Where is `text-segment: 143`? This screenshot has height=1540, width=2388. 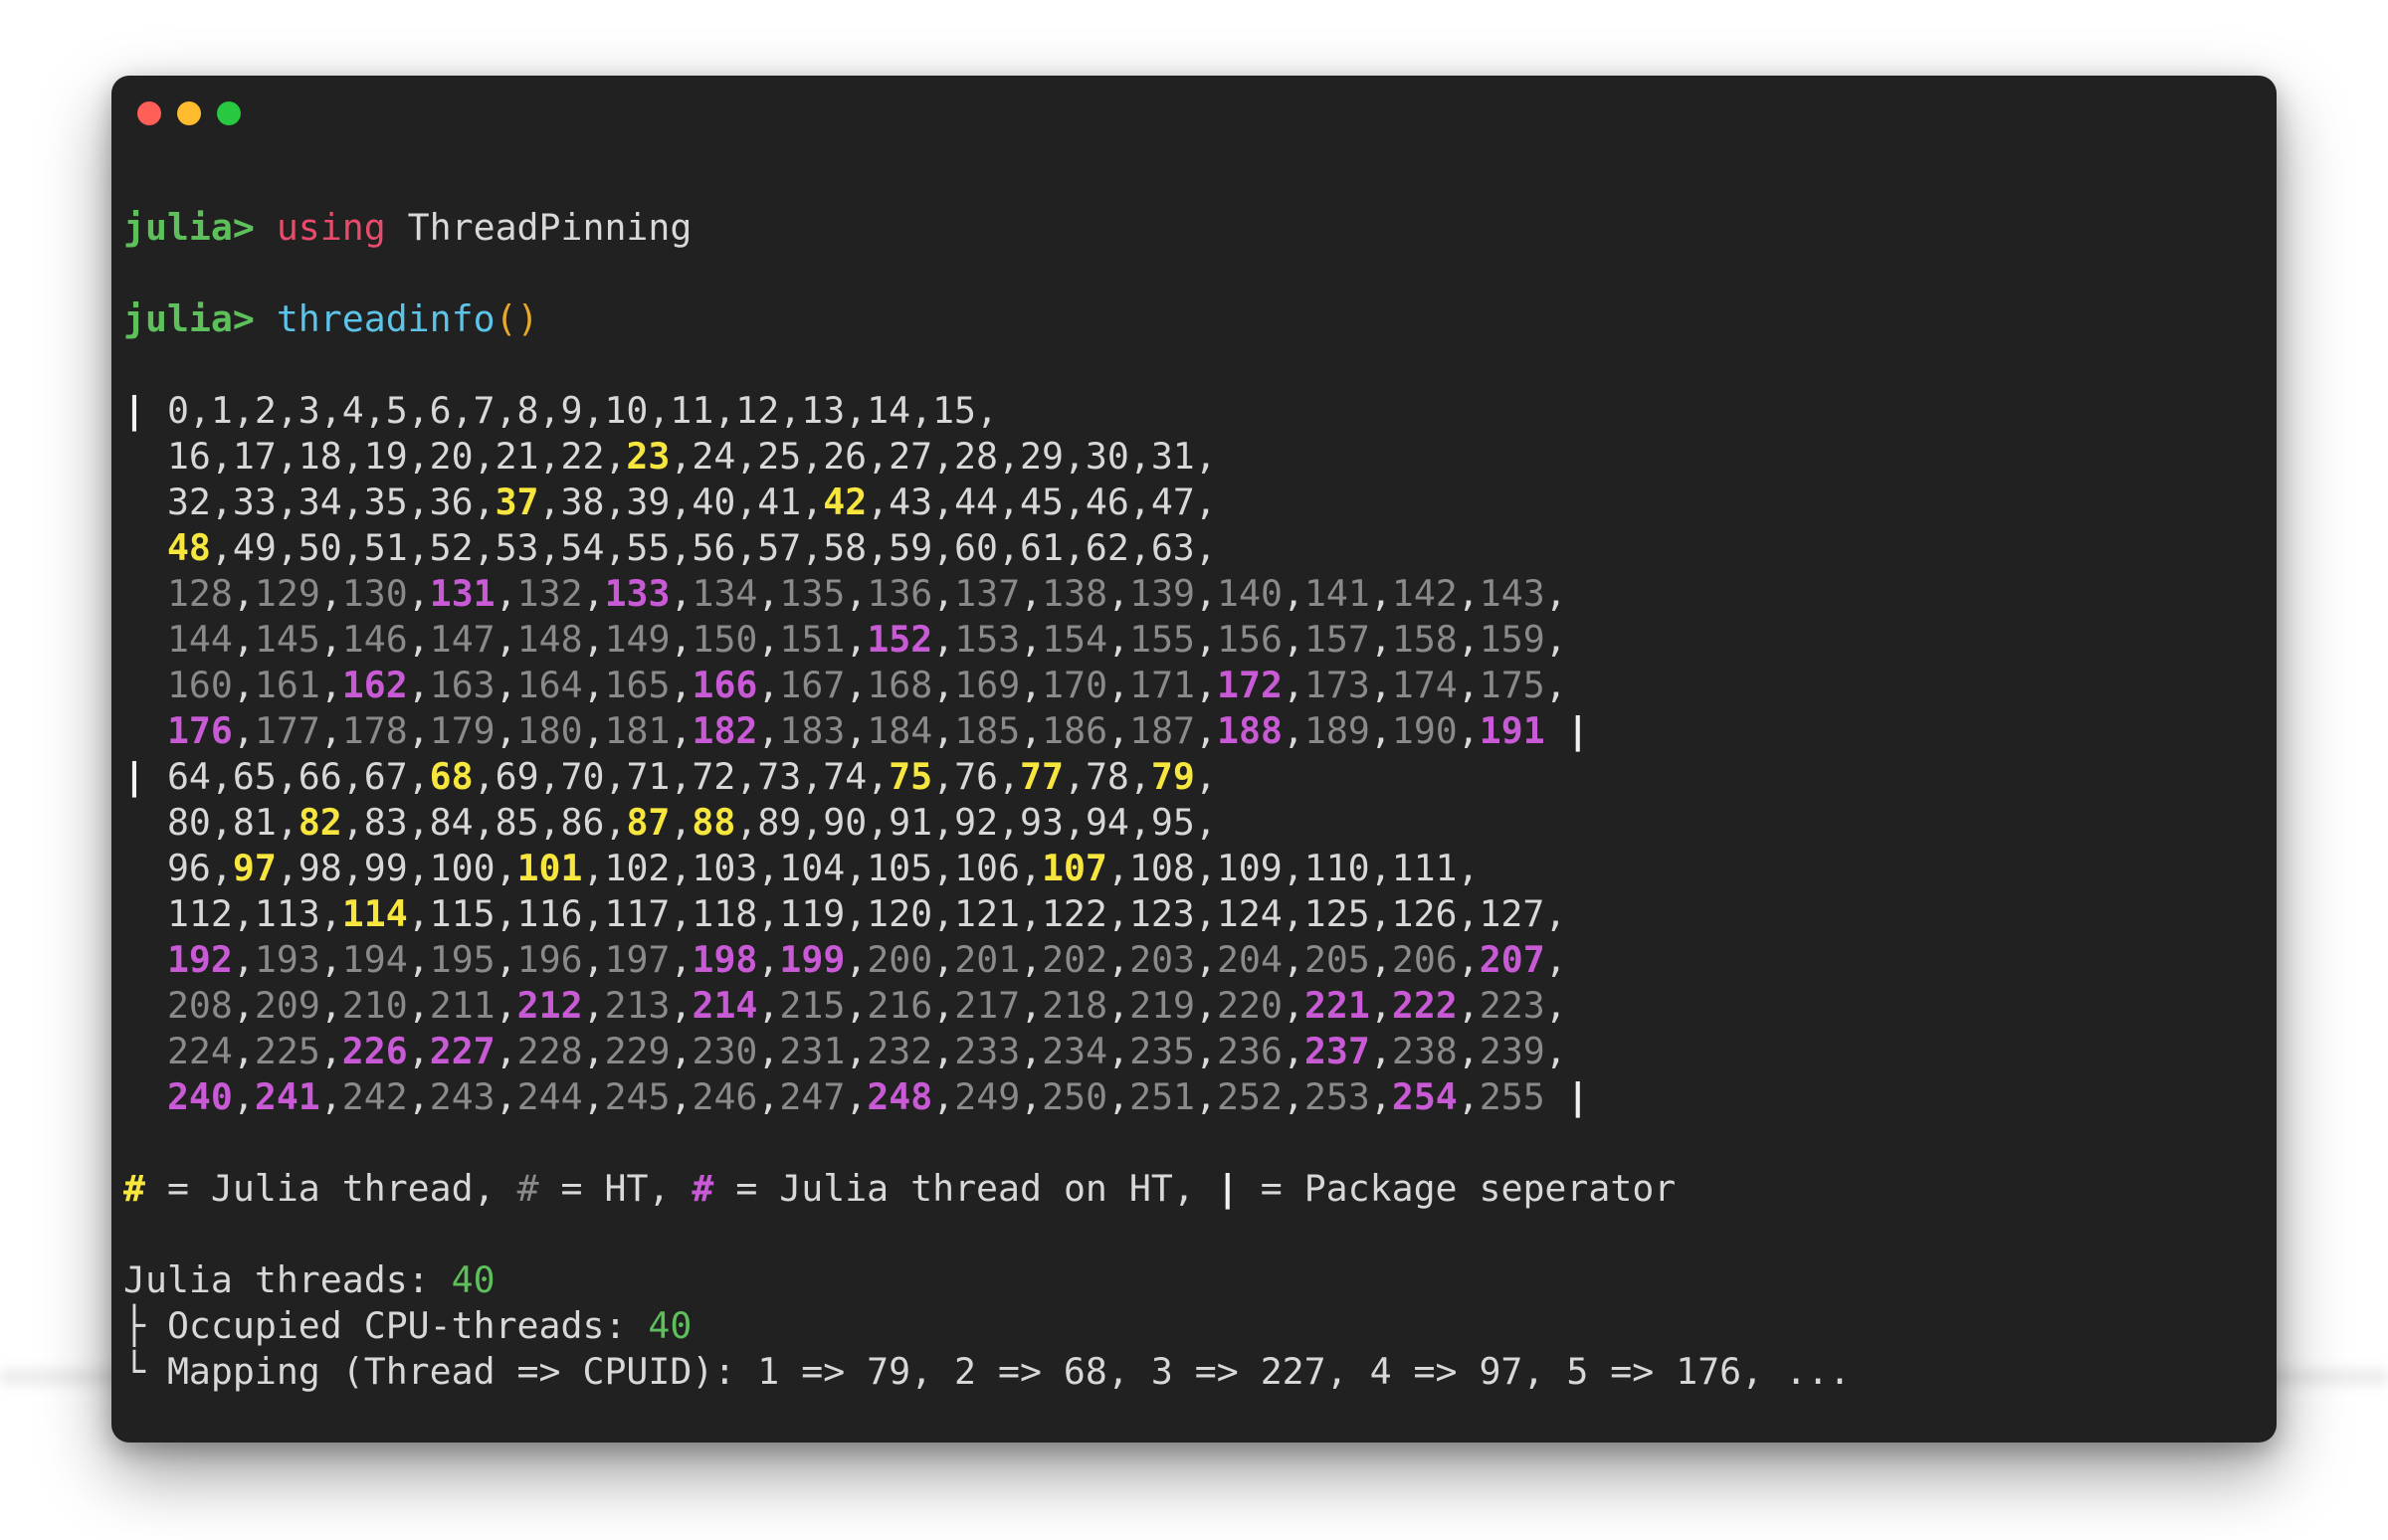
text-segment: 143 is located at coordinates (1512, 593).